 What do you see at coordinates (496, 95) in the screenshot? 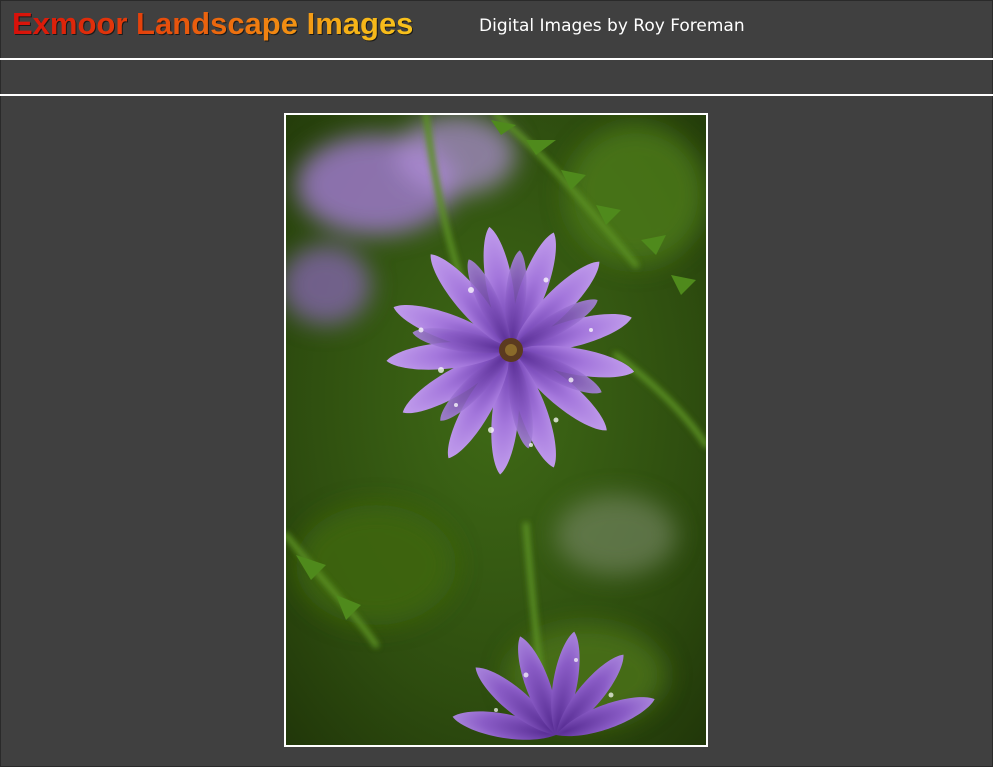
I see `nav-divider` at bounding box center [496, 95].